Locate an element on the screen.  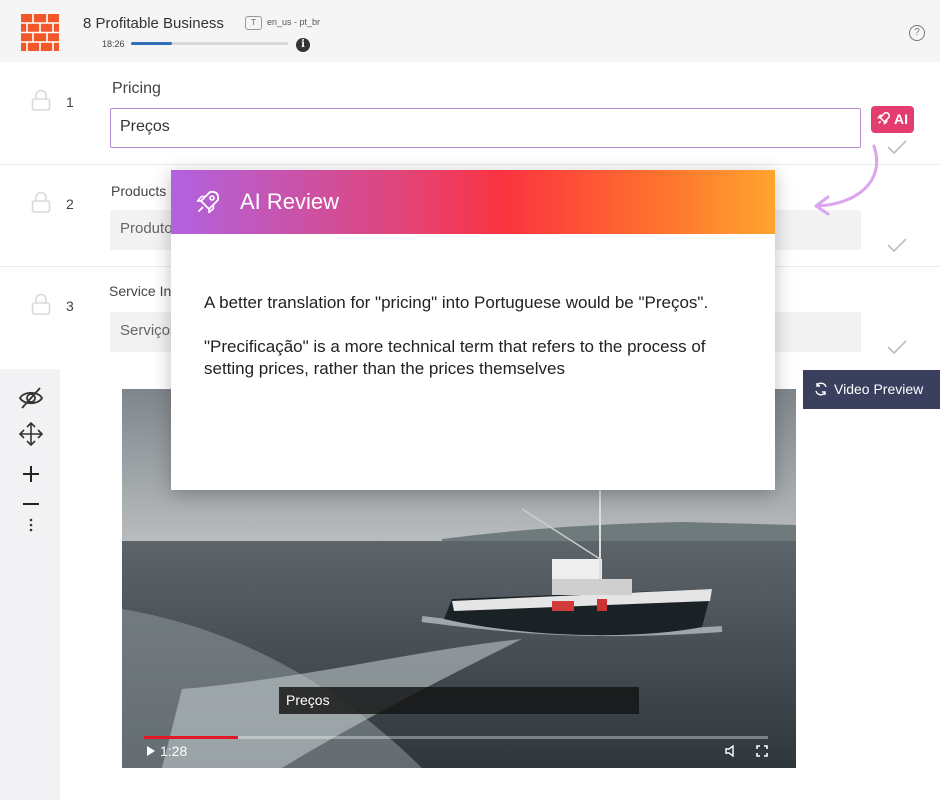
duration-label: 18:26 is located at coordinates (113, 44).